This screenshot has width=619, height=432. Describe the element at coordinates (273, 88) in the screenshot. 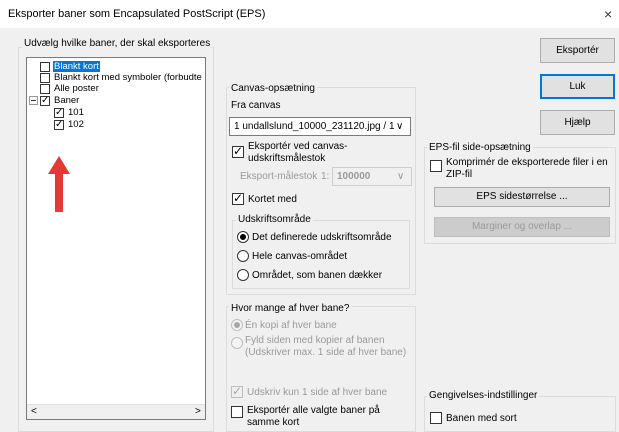

I see `canvas-group-title: Canvas-opsætning` at that location.